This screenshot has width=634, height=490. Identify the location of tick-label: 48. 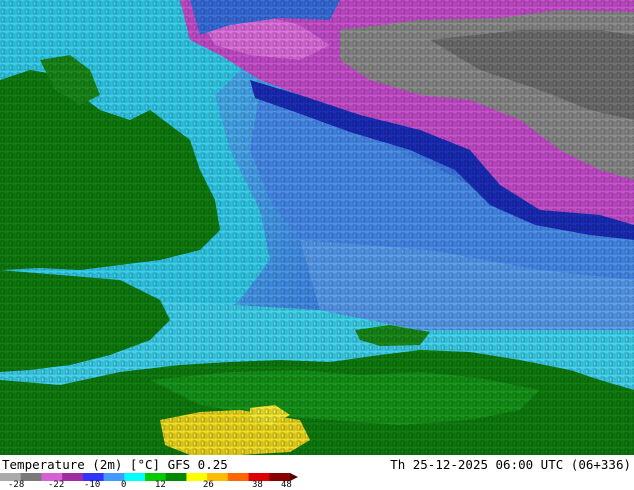
(286, 485).